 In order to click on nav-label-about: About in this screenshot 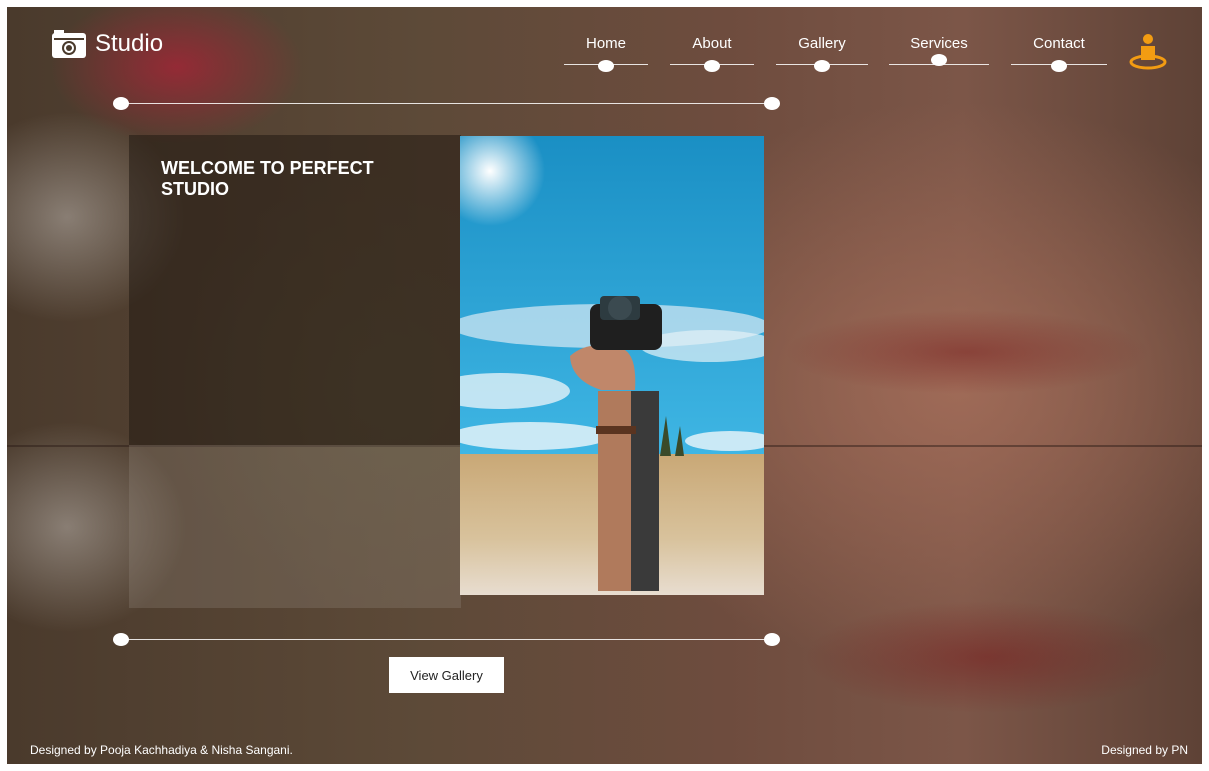, I will do `click(712, 43)`.